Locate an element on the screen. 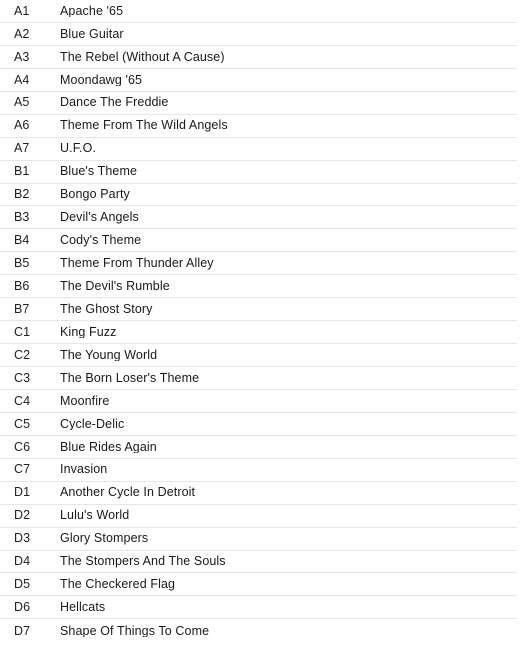 The height and width of the screenshot is (664, 525). track-title: Cycle-Delic is located at coordinates (286, 424).